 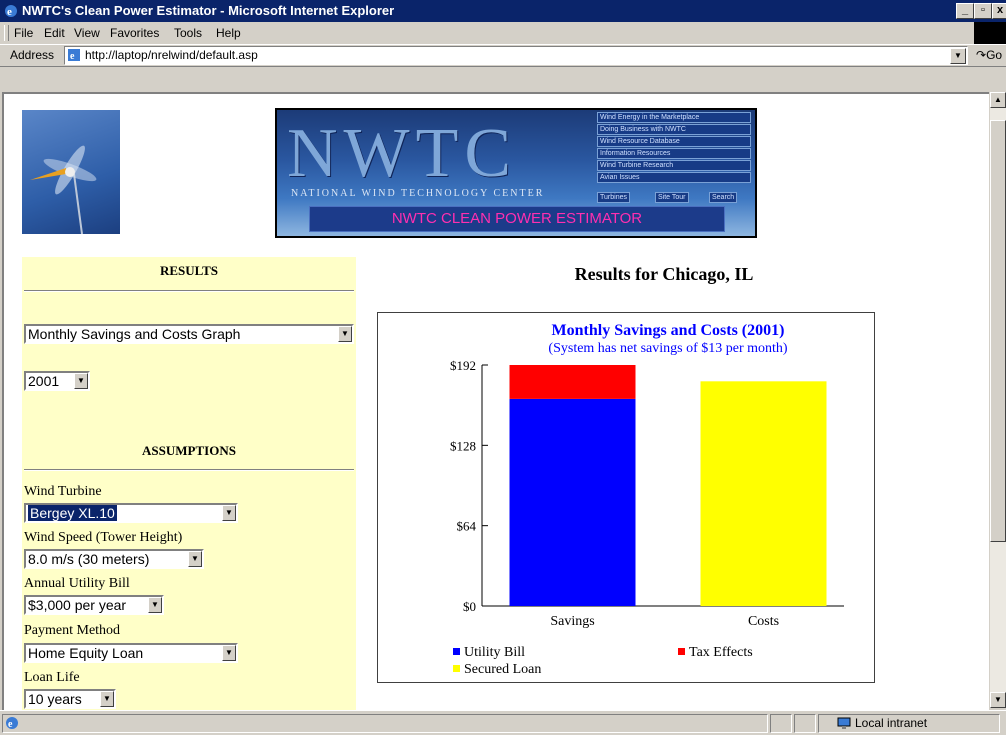 I want to click on restore-button: ▫, so click(x=983, y=11).